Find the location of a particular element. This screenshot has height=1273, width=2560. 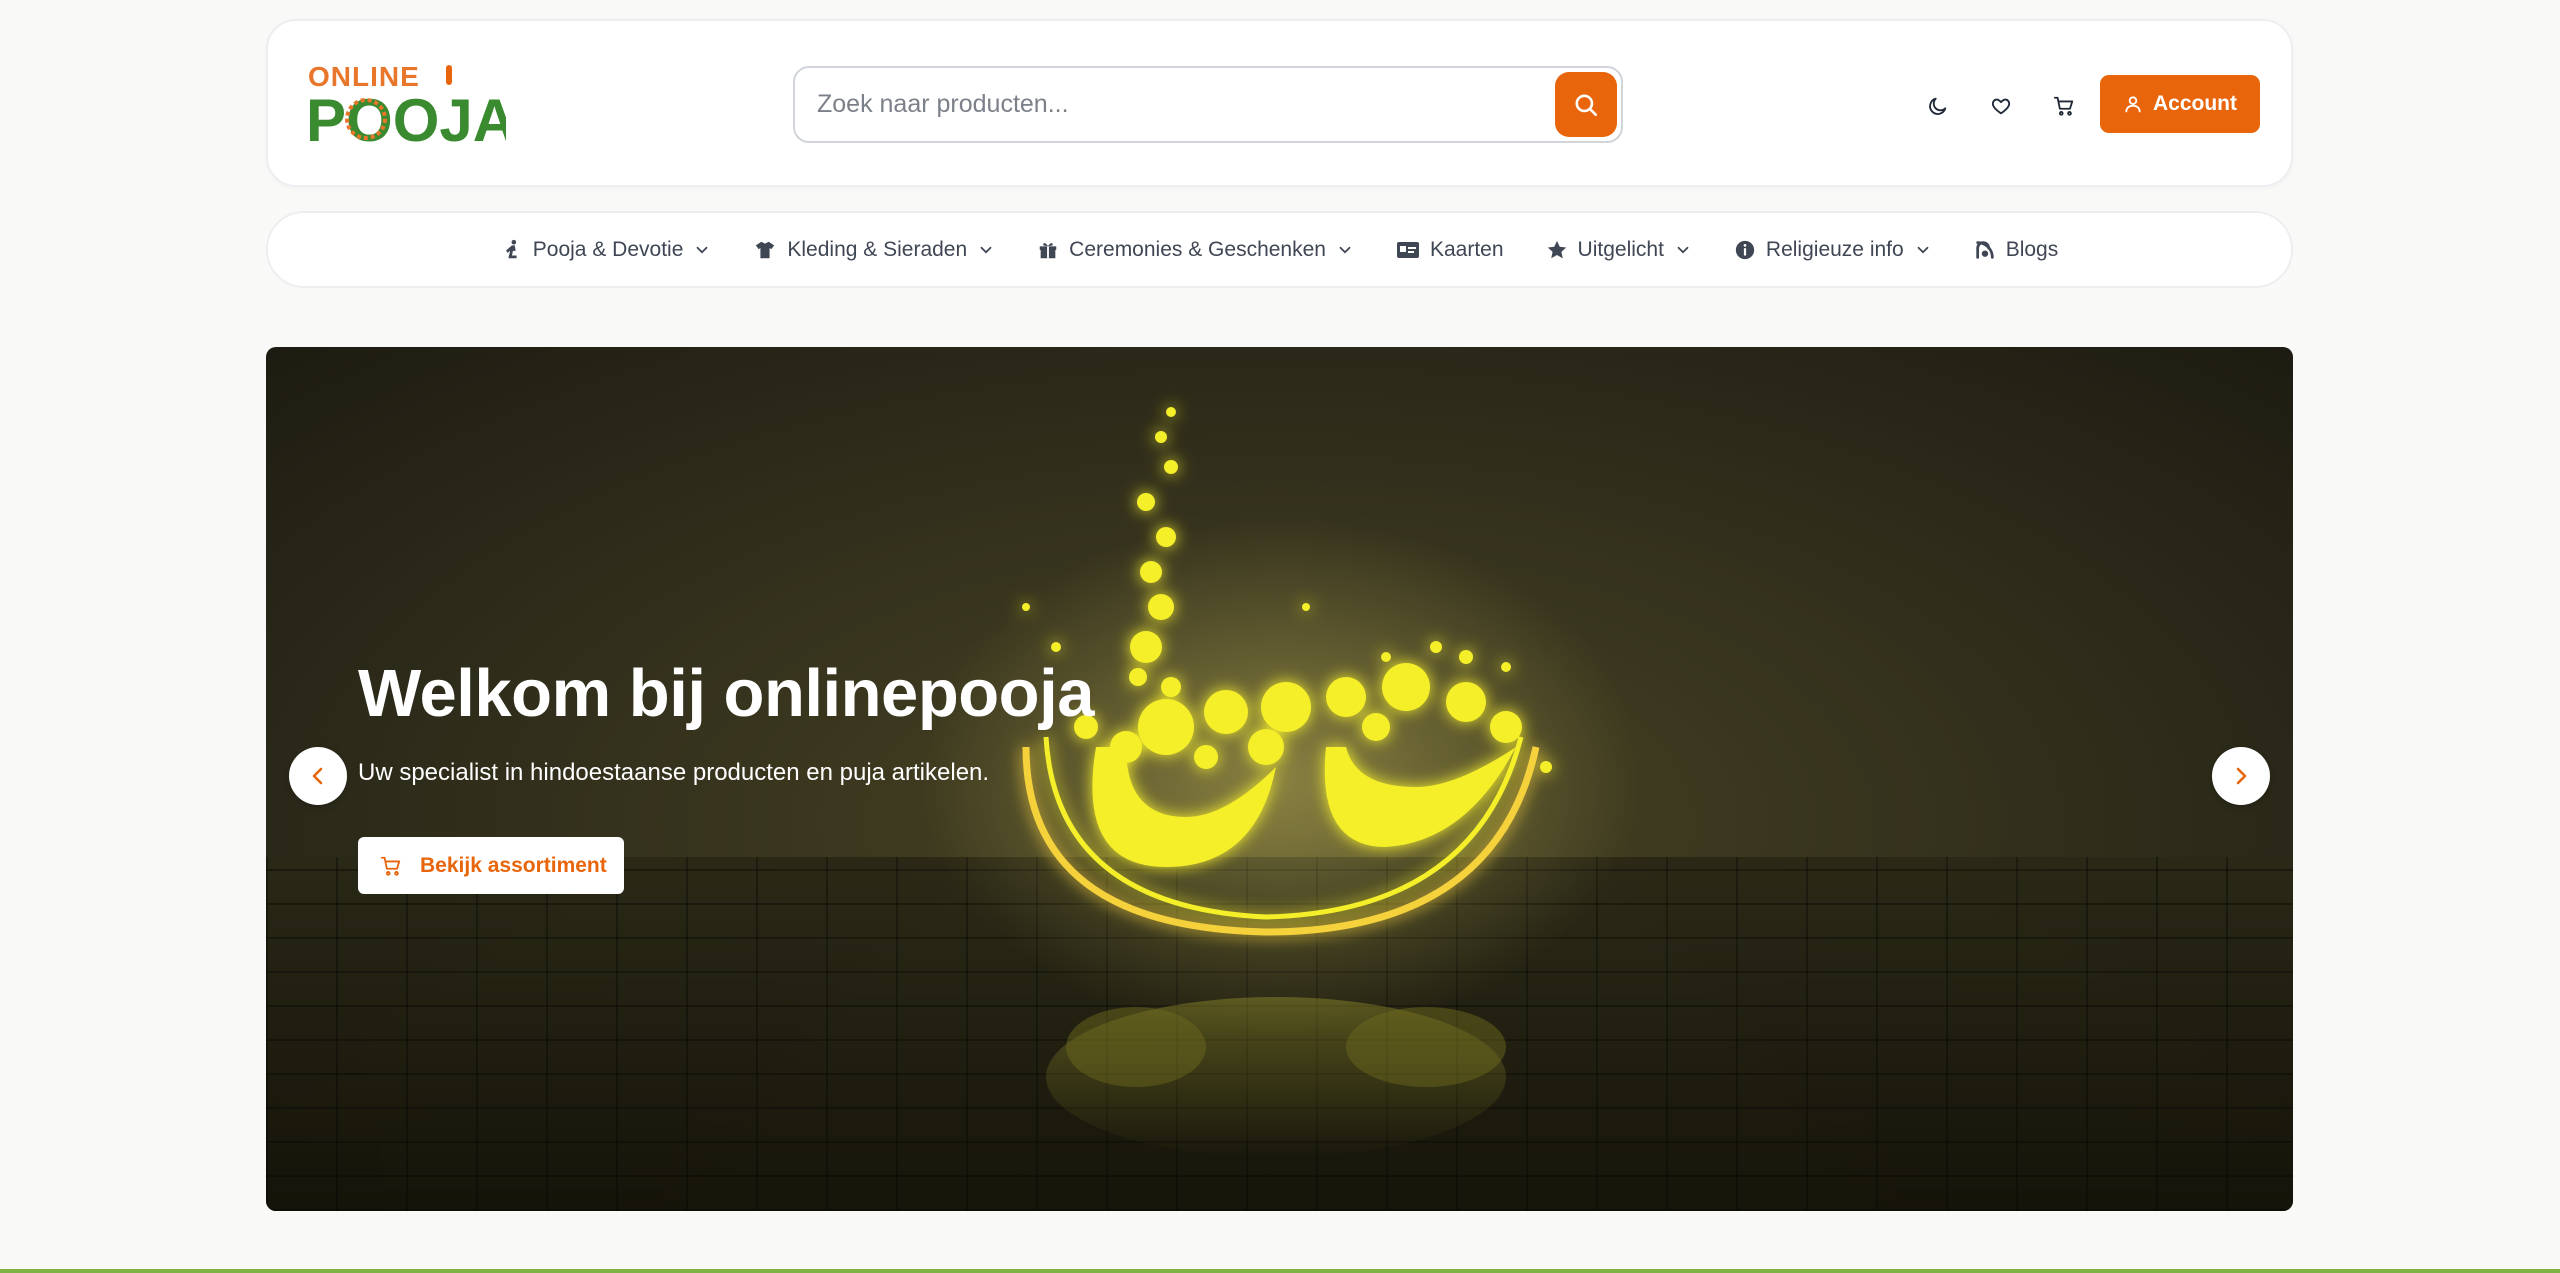

account-label: Account is located at coordinates (2195, 103).